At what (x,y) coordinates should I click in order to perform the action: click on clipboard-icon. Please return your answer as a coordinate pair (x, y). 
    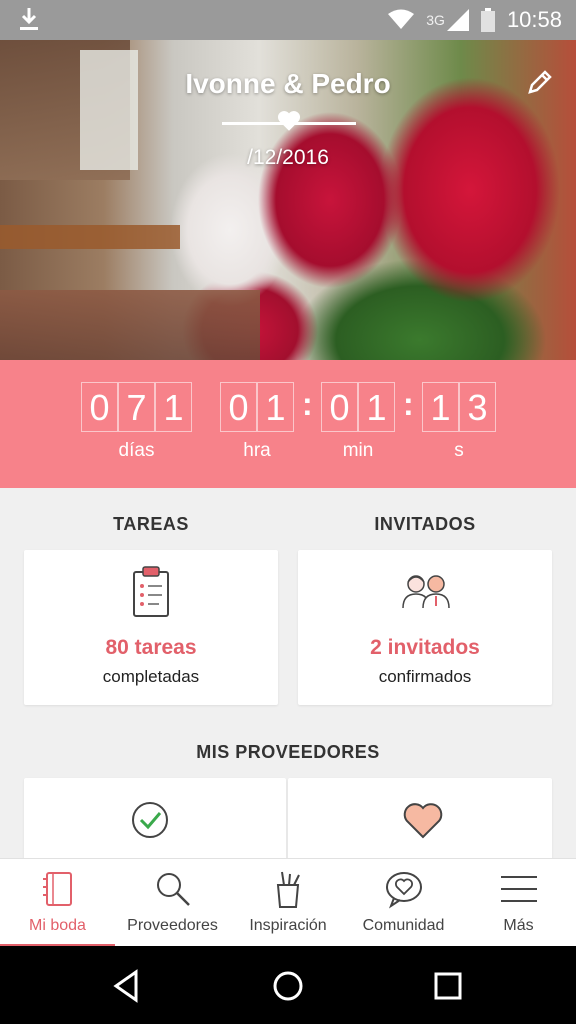
    Looking at the image, I should click on (151, 591).